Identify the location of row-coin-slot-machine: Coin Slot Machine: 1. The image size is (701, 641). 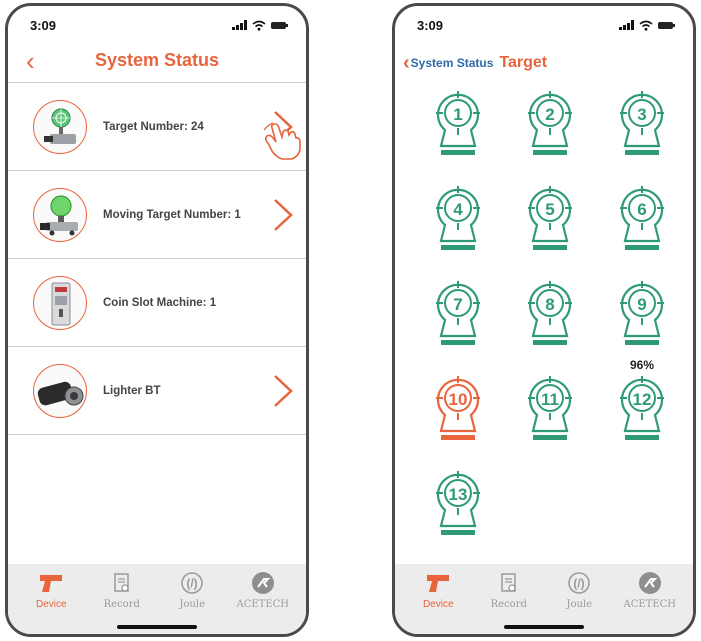
(157, 303).